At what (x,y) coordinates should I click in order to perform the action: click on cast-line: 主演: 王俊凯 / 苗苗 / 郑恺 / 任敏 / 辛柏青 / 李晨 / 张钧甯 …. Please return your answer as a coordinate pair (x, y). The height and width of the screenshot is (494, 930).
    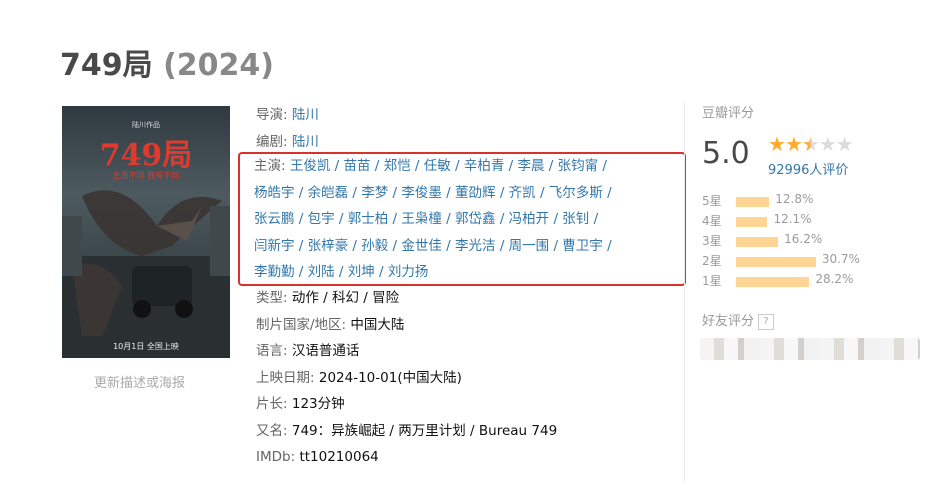
    Looking at the image, I should click on (433, 166).